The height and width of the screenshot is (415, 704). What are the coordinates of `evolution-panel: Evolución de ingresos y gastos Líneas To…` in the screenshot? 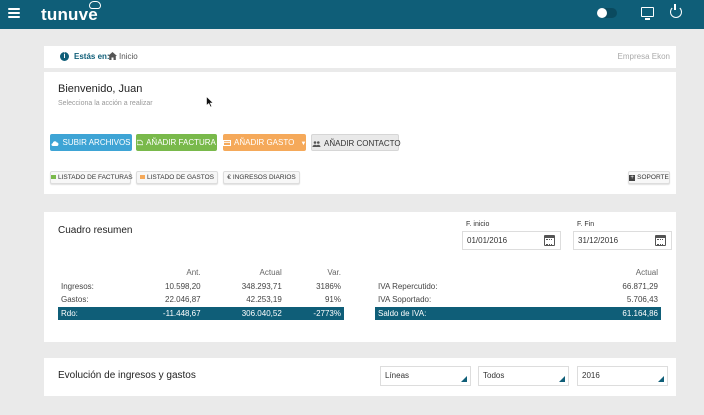 It's located at (360, 377).